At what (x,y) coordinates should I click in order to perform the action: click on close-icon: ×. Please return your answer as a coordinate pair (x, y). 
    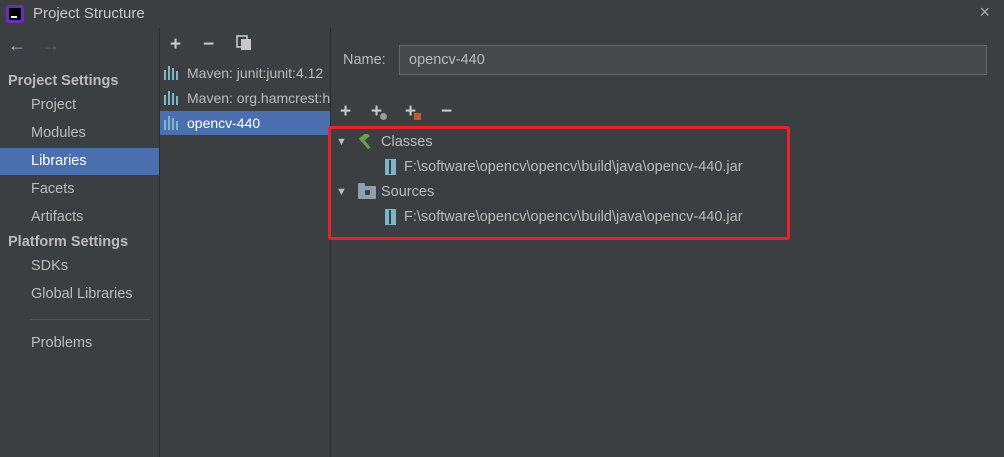
    Looking at the image, I should click on (984, 12).